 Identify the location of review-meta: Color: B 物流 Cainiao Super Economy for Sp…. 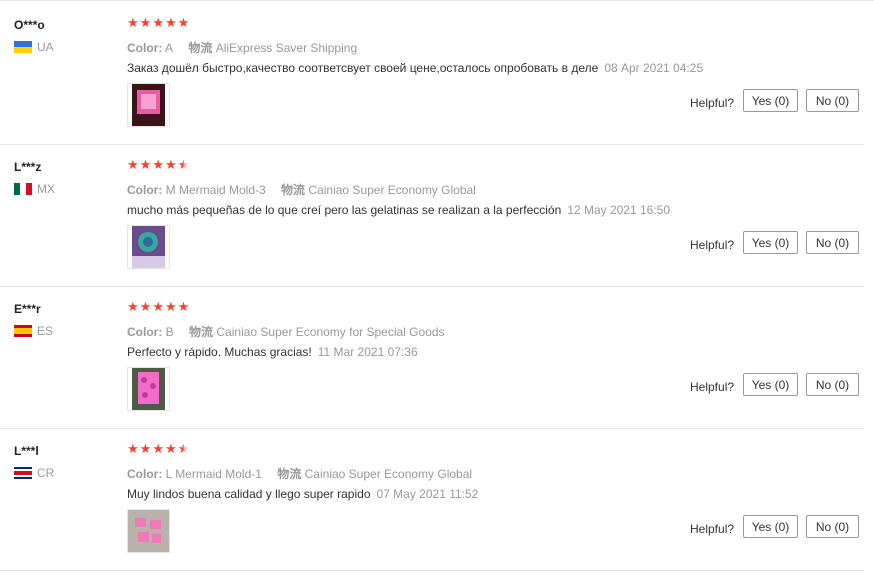
(286, 331).